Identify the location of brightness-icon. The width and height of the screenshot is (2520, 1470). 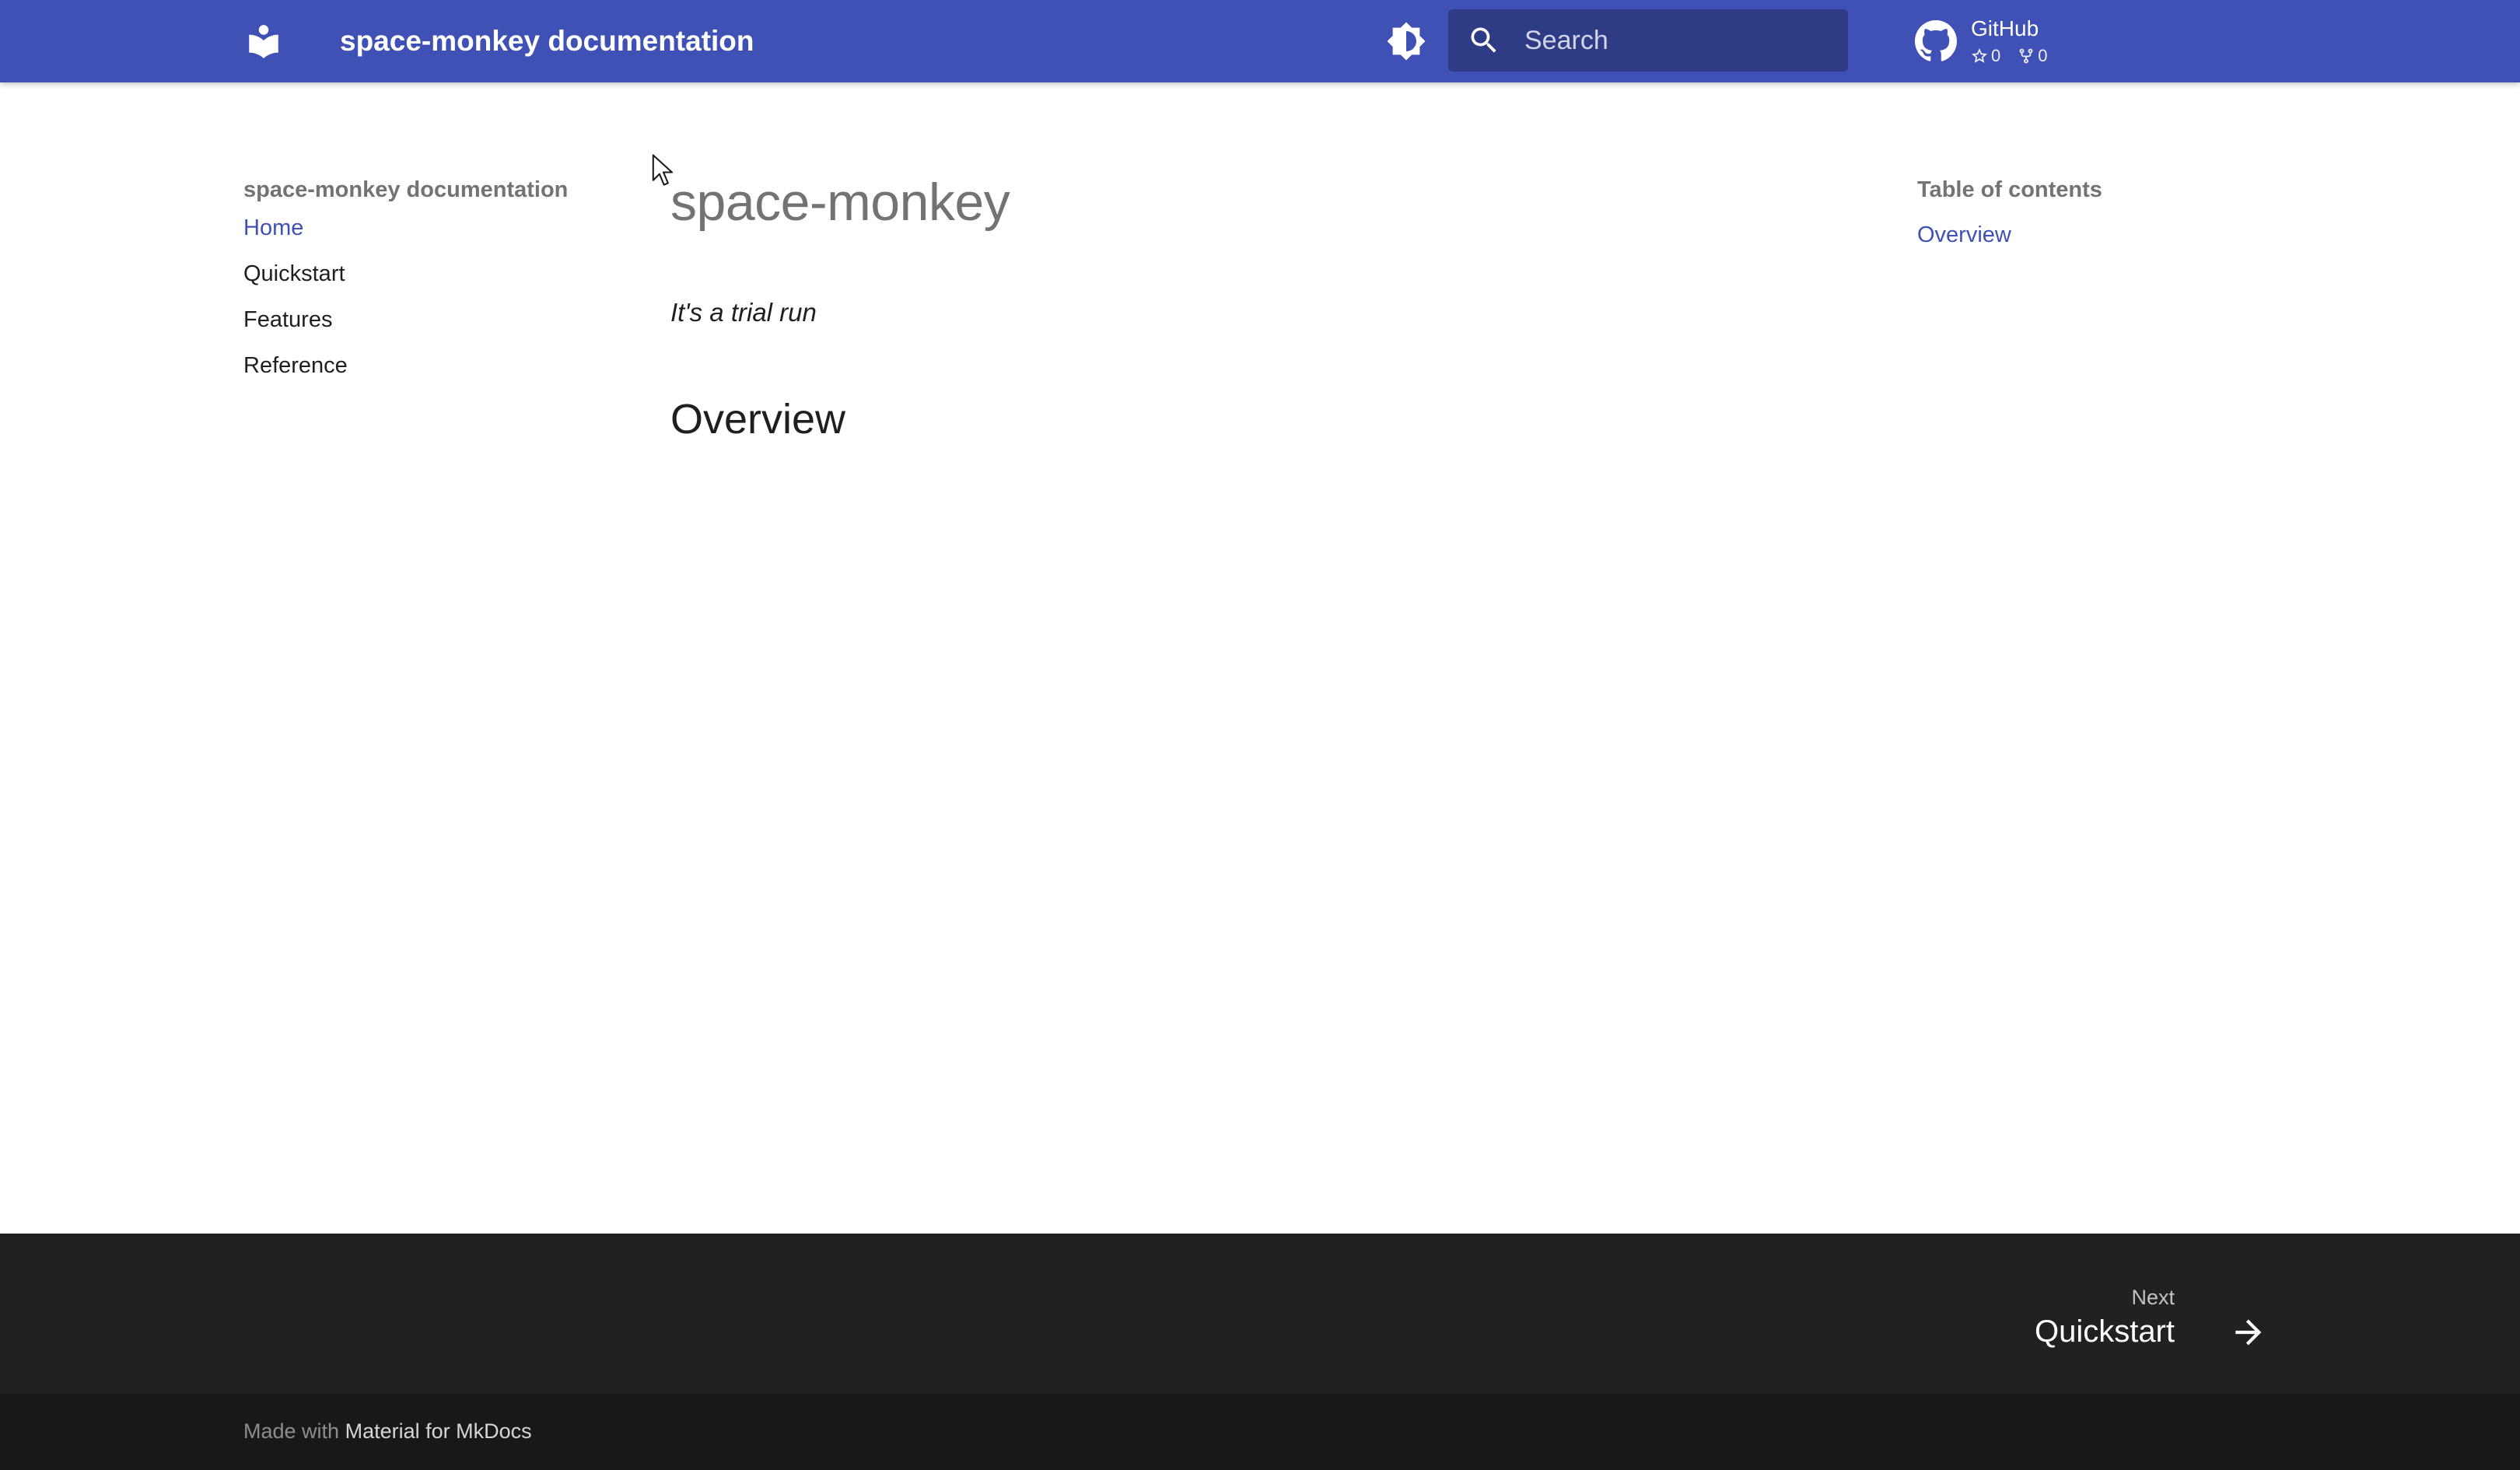
(1406, 42).